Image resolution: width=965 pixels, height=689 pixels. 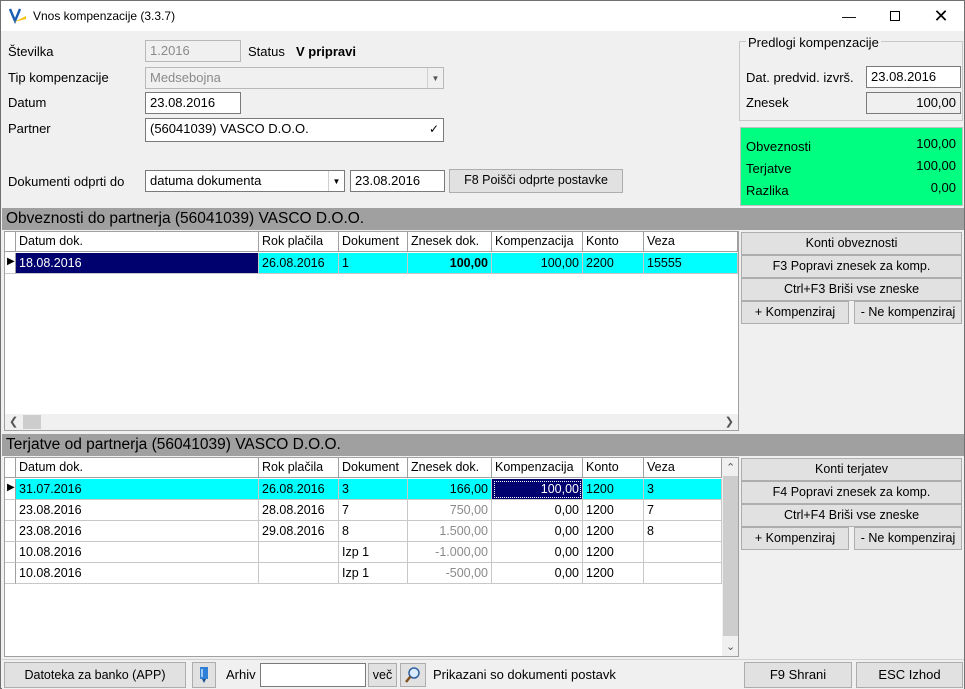 What do you see at coordinates (450, 489) in the screenshot?
I see `cell-znesek: 166,00` at bounding box center [450, 489].